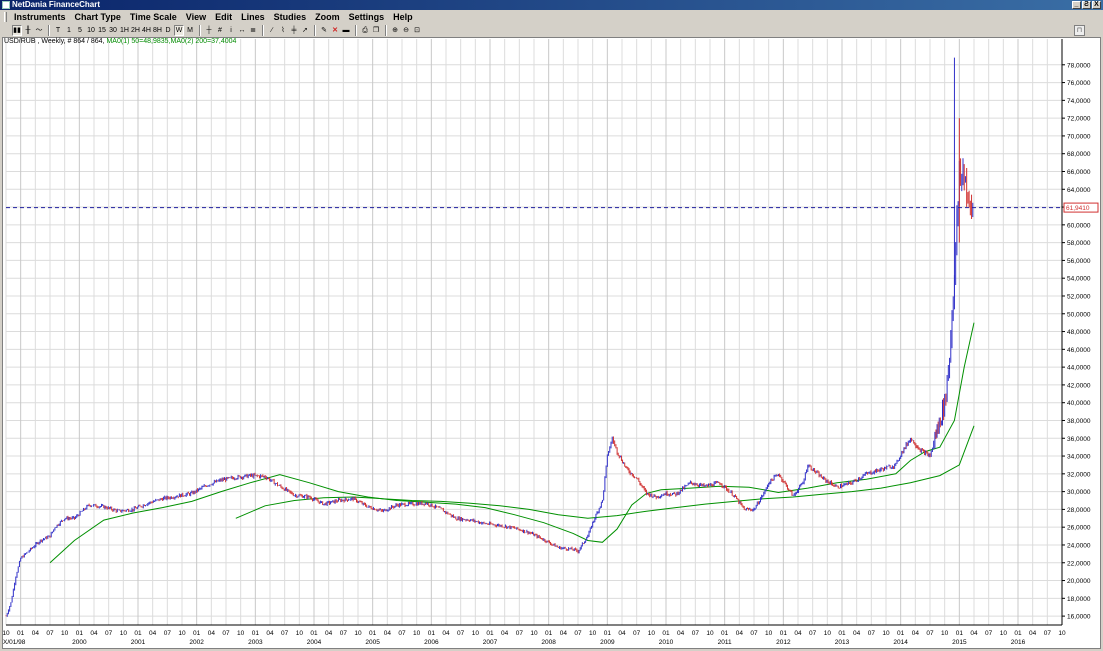 The image size is (1103, 651). Describe the element at coordinates (1079, 492) in the screenshot. I see `y-tick-label: 30,0000` at that location.